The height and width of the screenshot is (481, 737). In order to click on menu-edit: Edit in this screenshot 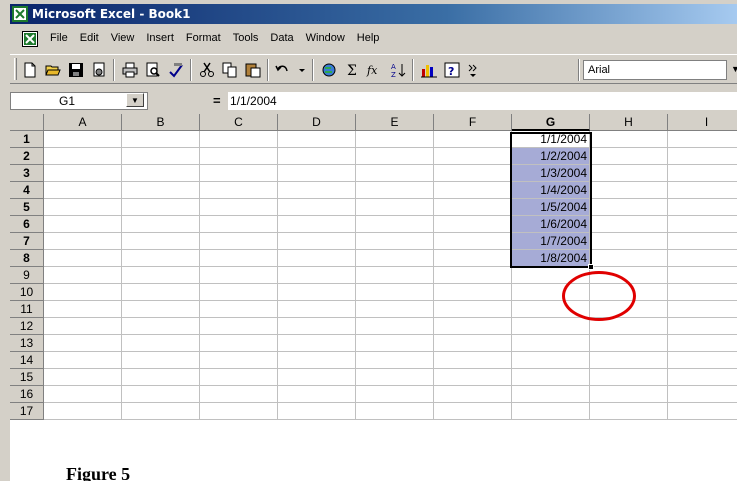, I will do `click(89, 38)`.